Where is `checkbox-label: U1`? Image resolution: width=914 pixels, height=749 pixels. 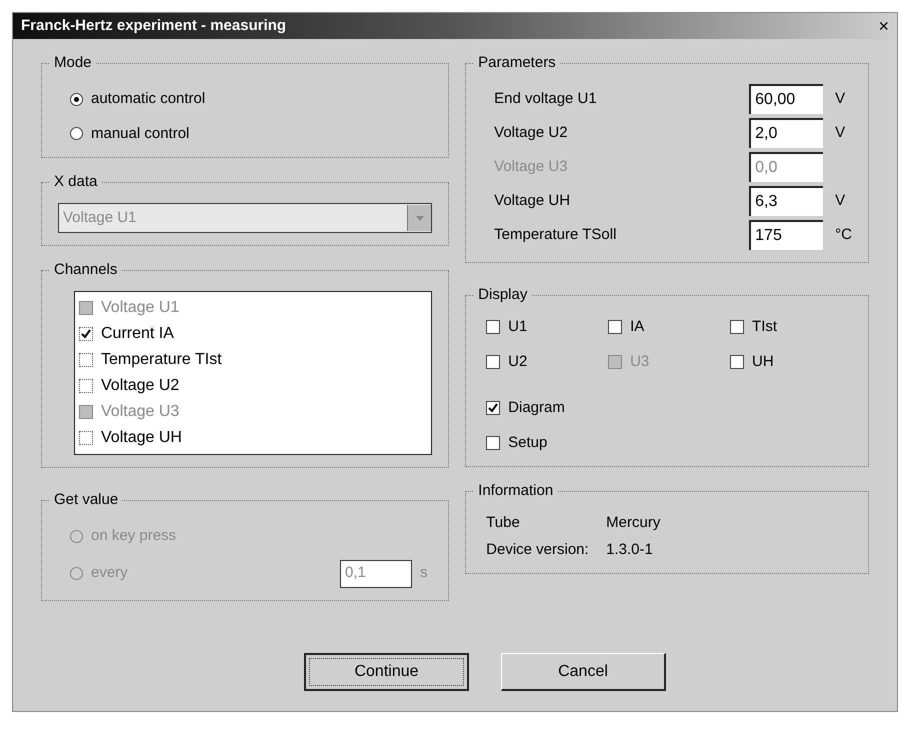
checkbox-label: U1 is located at coordinates (518, 327).